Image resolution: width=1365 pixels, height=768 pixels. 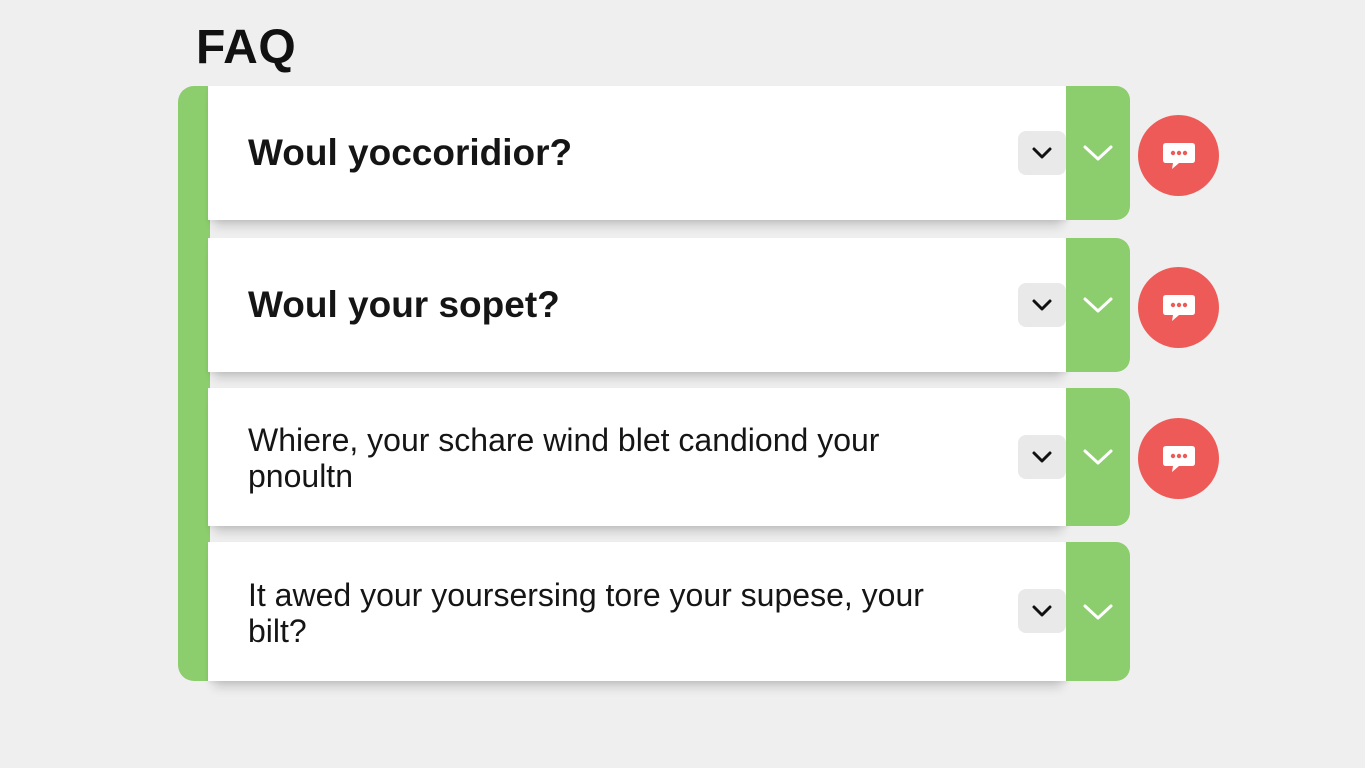 What do you see at coordinates (246, 47) in the screenshot?
I see `page-title: FAQ` at bounding box center [246, 47].